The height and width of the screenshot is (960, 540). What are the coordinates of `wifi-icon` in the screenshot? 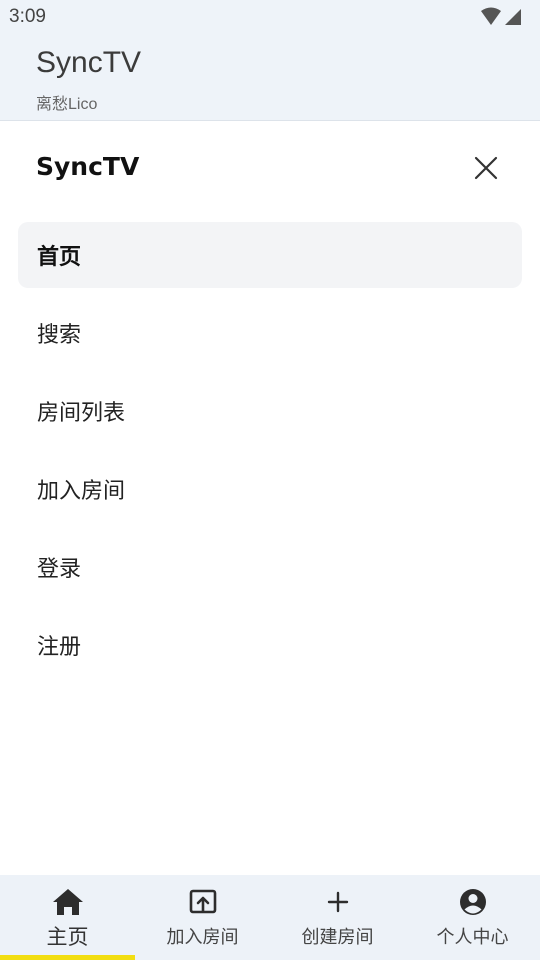 It's located at (491, 16).